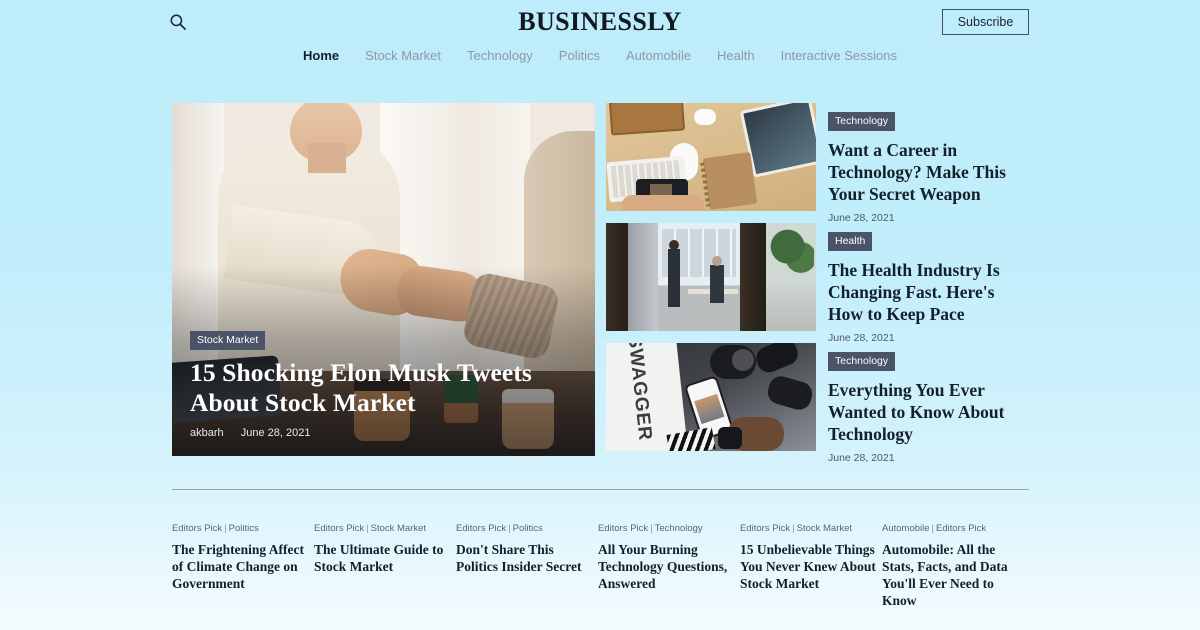 Image resolution: width=1200 pixels, height=630 pixels. What do you see at coordinates (711, 397) in the screenshot?
I see `article-thumbnail-swagger-magazine: SWAGGER` at bounding box center [711, 397].